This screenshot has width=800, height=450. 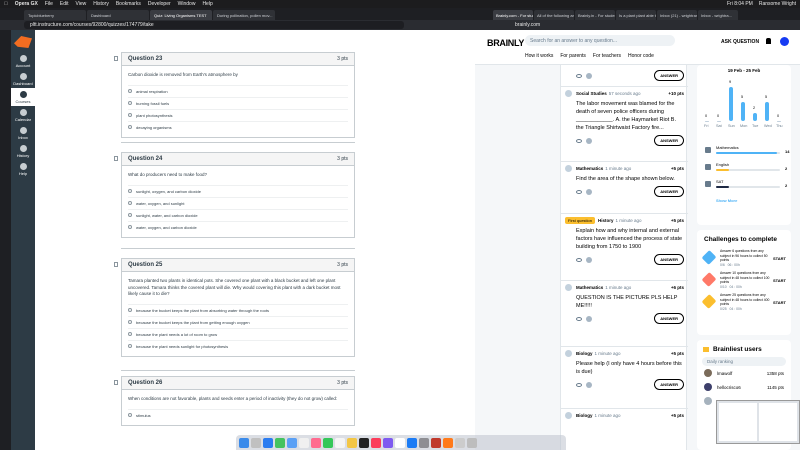 What do you see at coordinates (238, 190) in the screenshot?
I see `answer-option: sunlight, oxygen, and carbon dioxide` at bounding box center [238, 190].